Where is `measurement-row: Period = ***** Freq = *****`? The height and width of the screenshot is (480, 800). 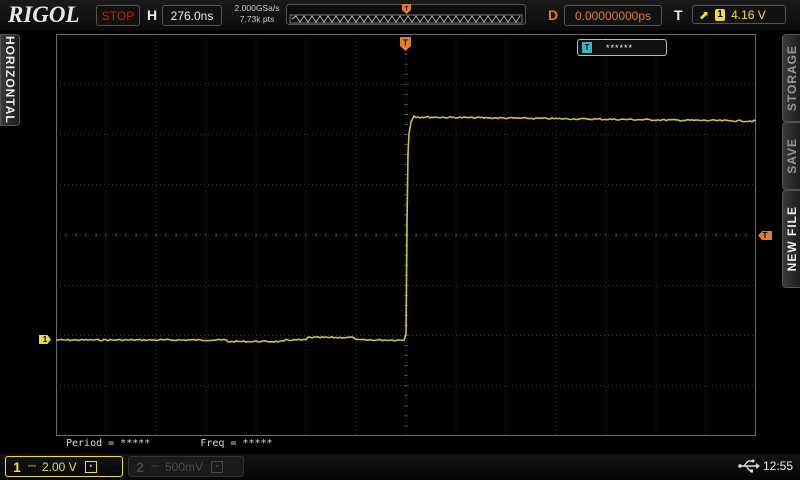 measurement-row: Period = ***** Freq = ***** is located at coordinates (191, 443).